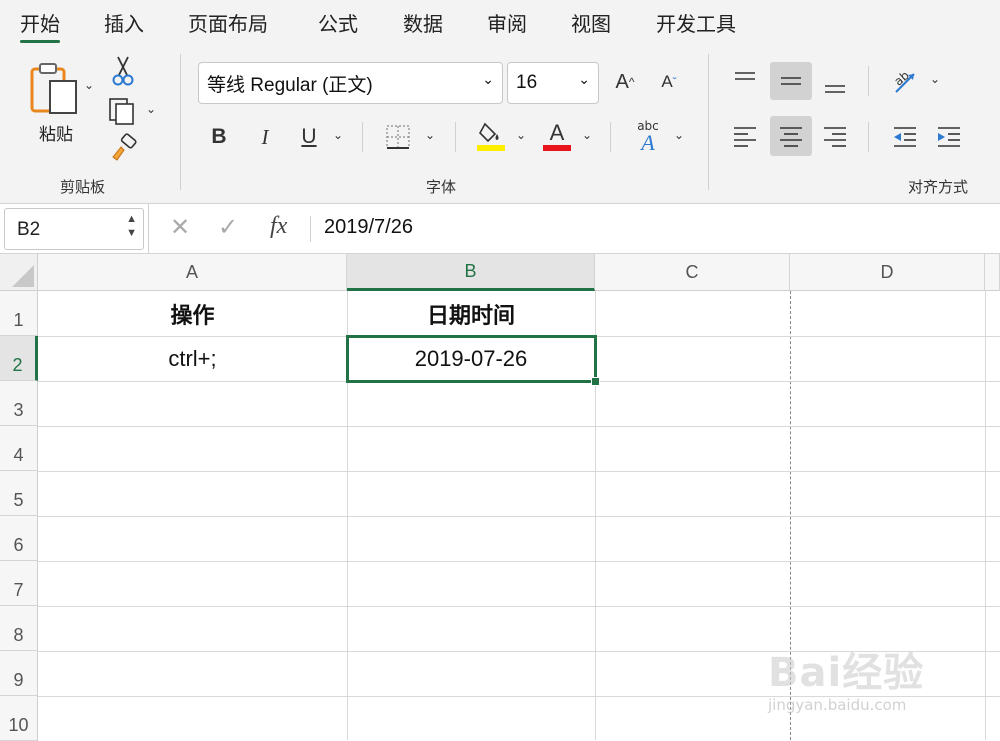 The width and height of the screenshot is (1000, 741). What do you see at coordinates (622, 81) in the screenshot?
I see `increase-font-size-glyph: A` at bounding box center [622, 81].